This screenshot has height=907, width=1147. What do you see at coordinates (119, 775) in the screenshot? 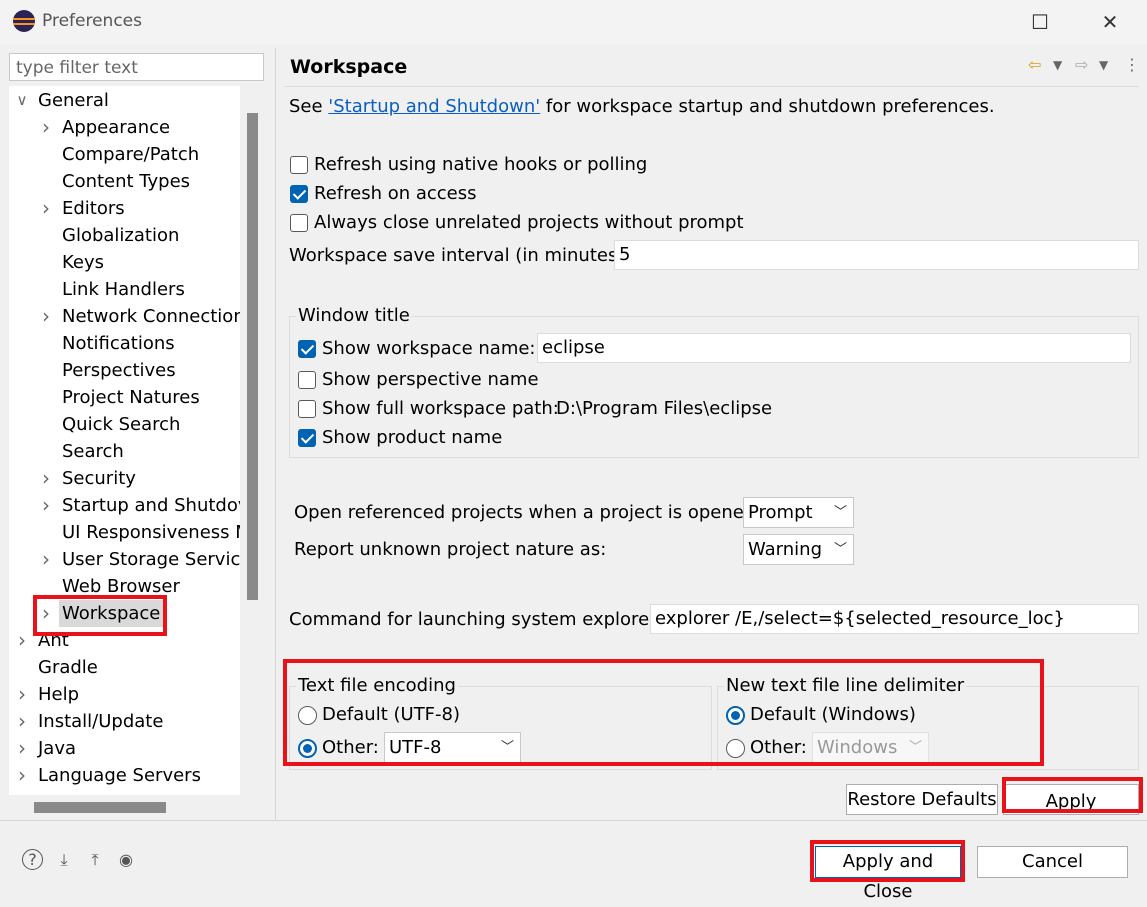
I see `tree-item-label: Language Servers` at bounding box center [119, 775].